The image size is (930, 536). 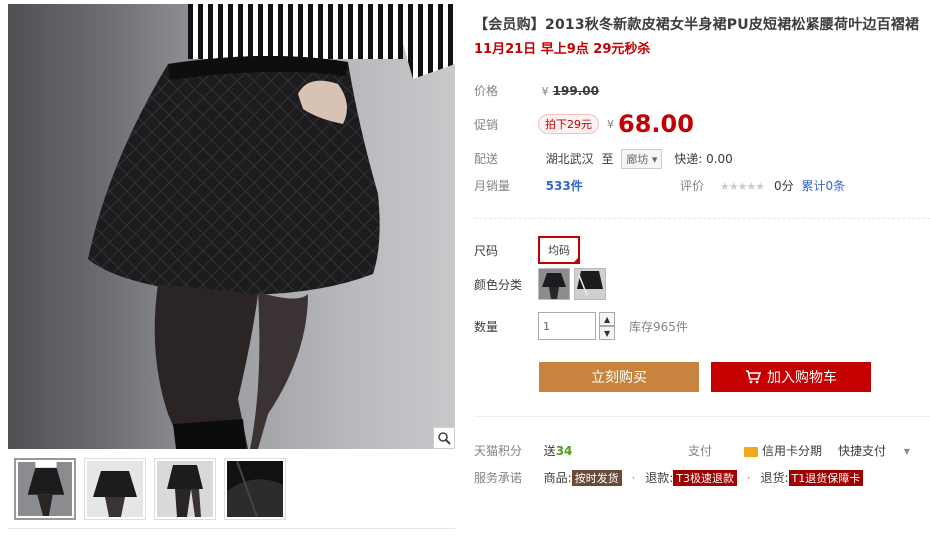 What do you see at coordinates (697, 25) in the screenshot?
I see `product-title: 【会员购】2013秋冬新款皮裙女半身裙PU皮短裙松紧腰荷叶边百褶裙` at bounding box center [697, 25].